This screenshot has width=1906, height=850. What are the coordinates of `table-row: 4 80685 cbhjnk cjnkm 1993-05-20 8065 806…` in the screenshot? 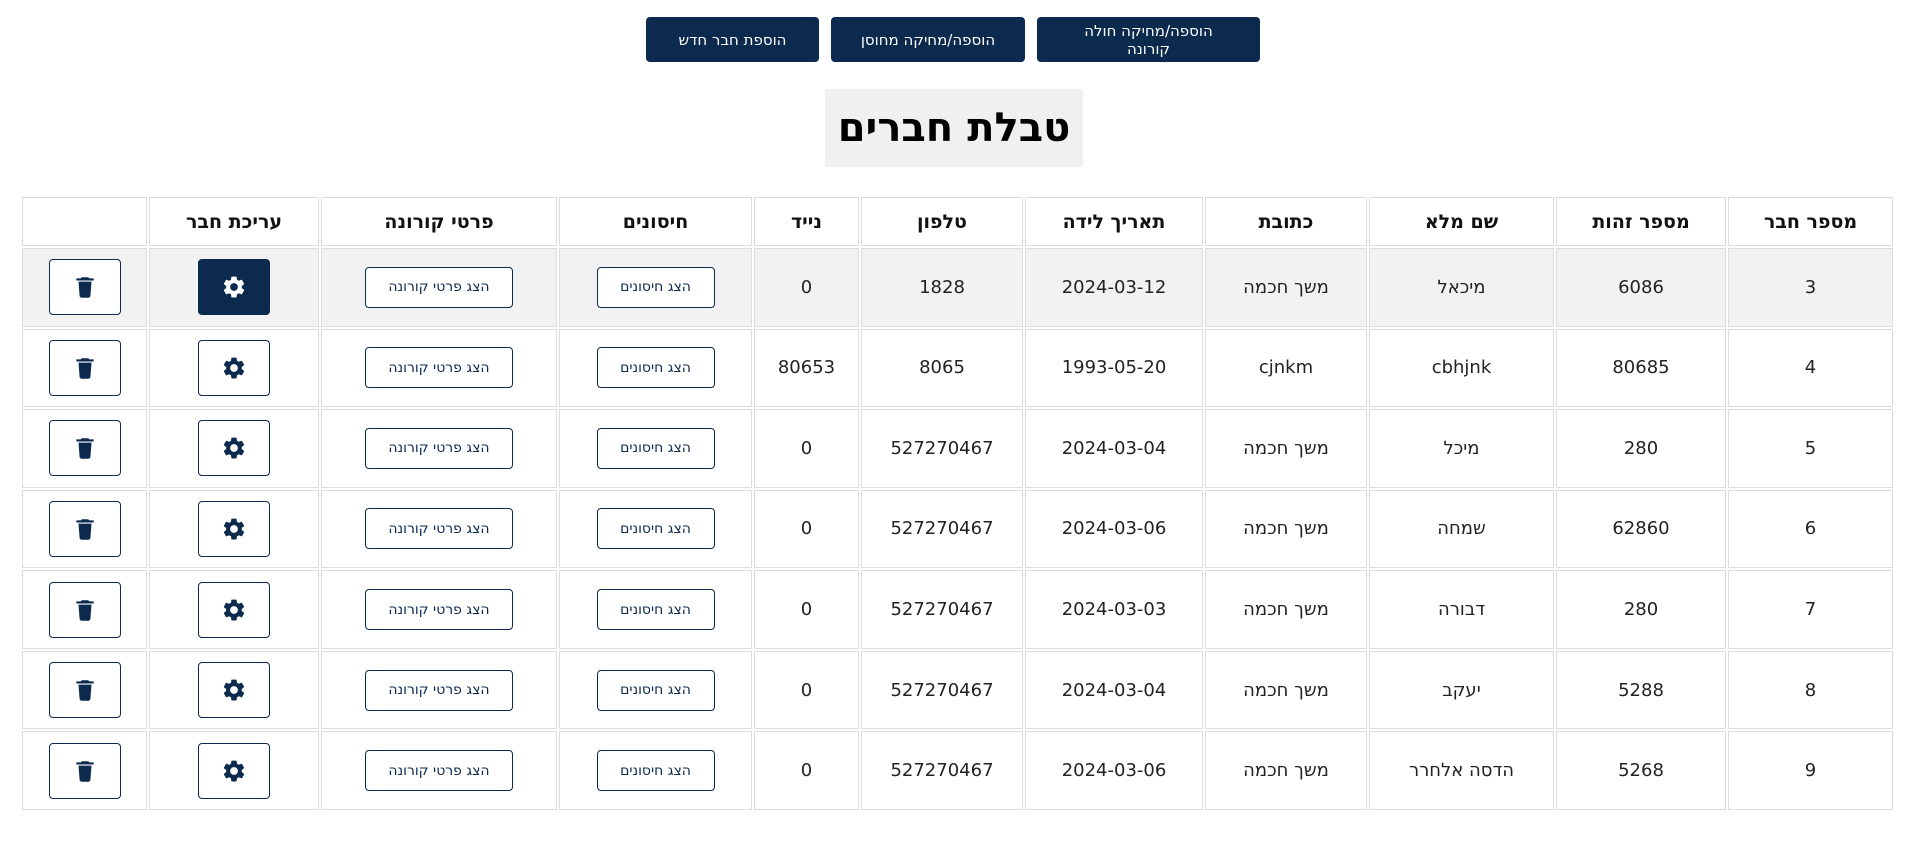 It's located at (957, 368).